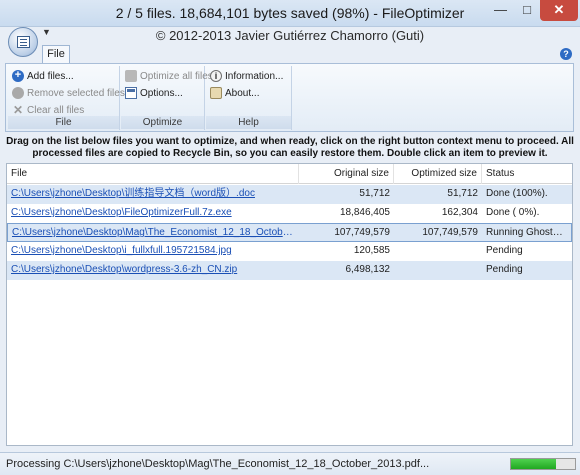 This screenshot has height=475, width=580. What do you see at coordinates (76, 93) in the screenshot?
I see `remove-selected-files-label: Remove selected files` at bounding box center [76, 93].